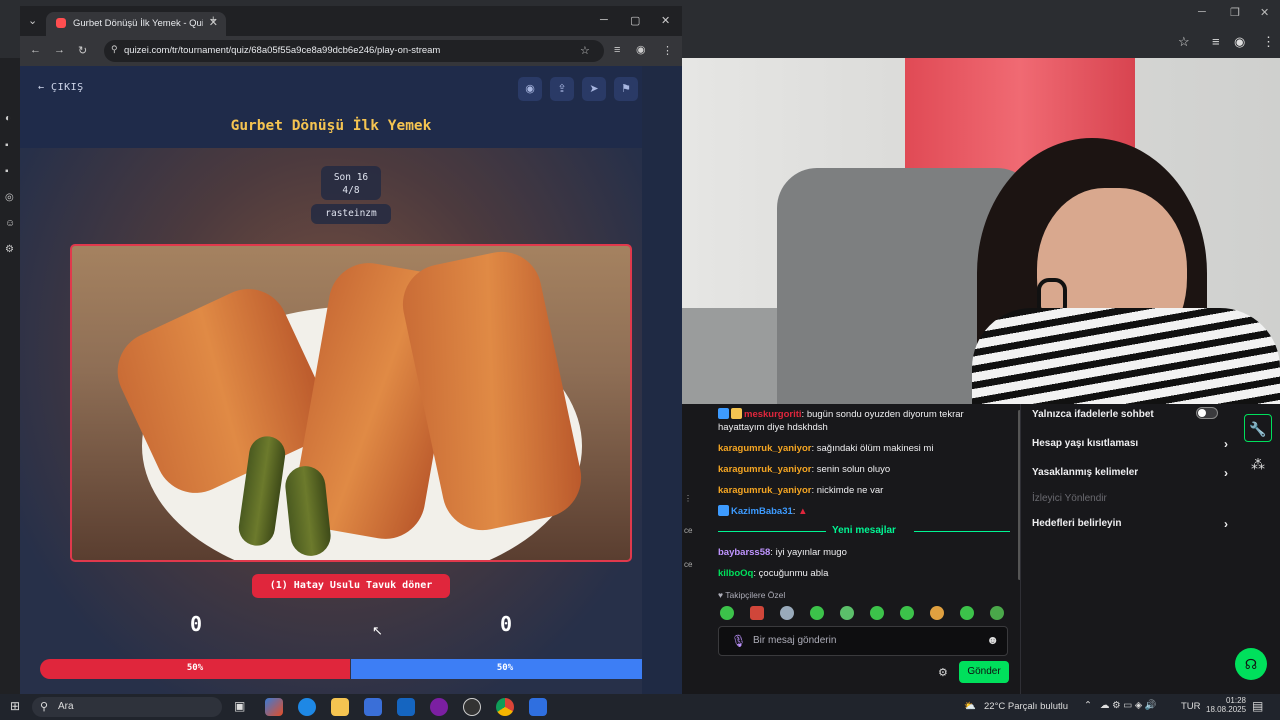 The image size is (1280, 720). Describe the element at coordinates (1132, 444) in the screenshot. I see `setting-account-age: Hesap yaşı kısıtlaması ›` at that location.